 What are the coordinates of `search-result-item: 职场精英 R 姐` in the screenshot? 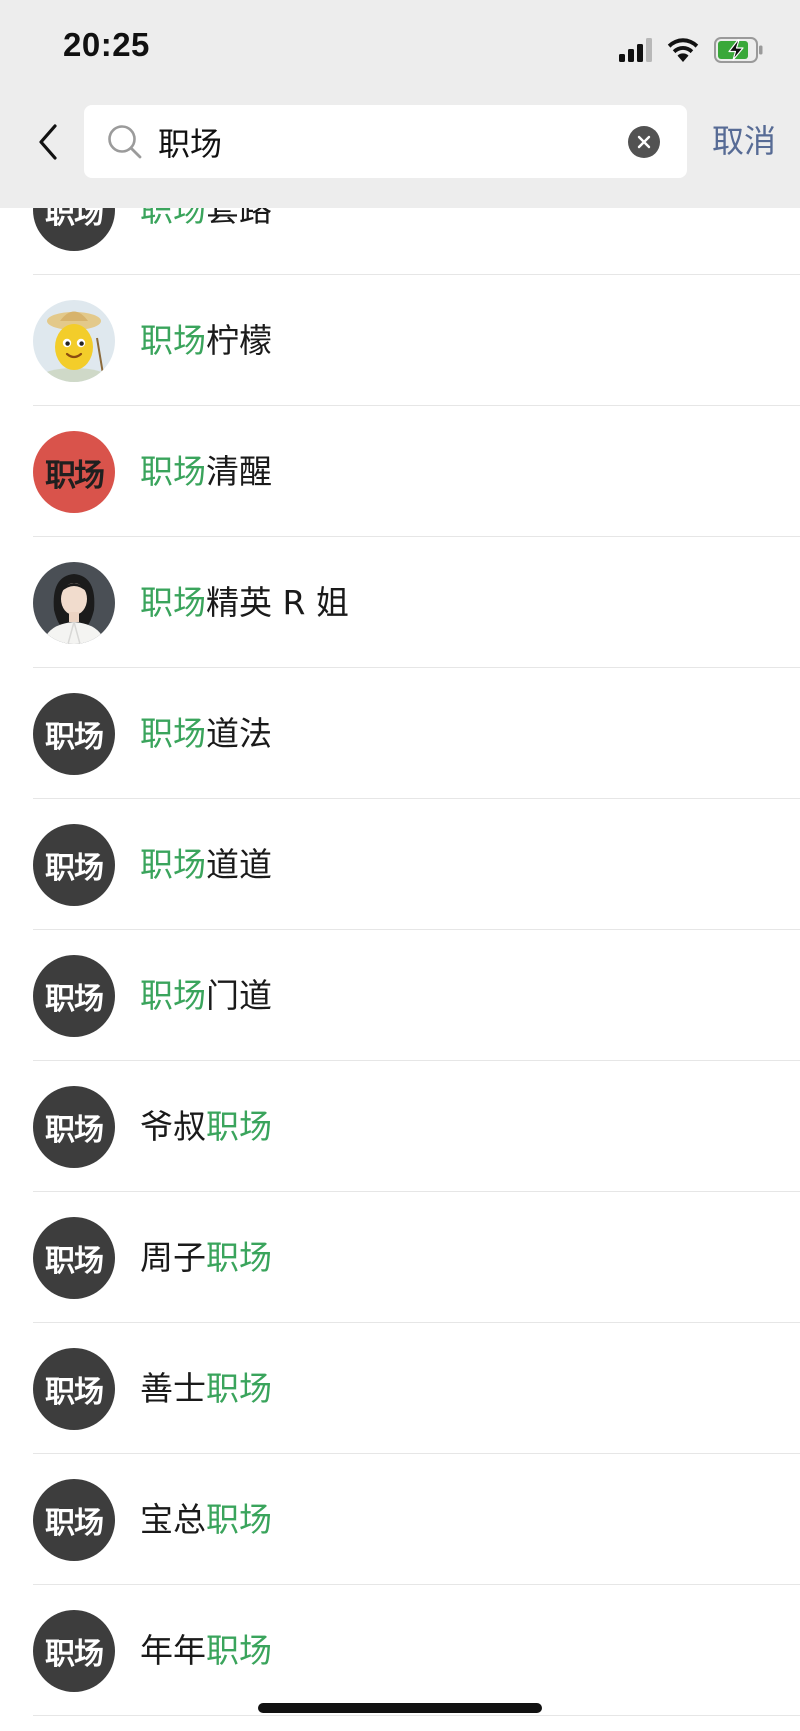 It's located at (400, 602).